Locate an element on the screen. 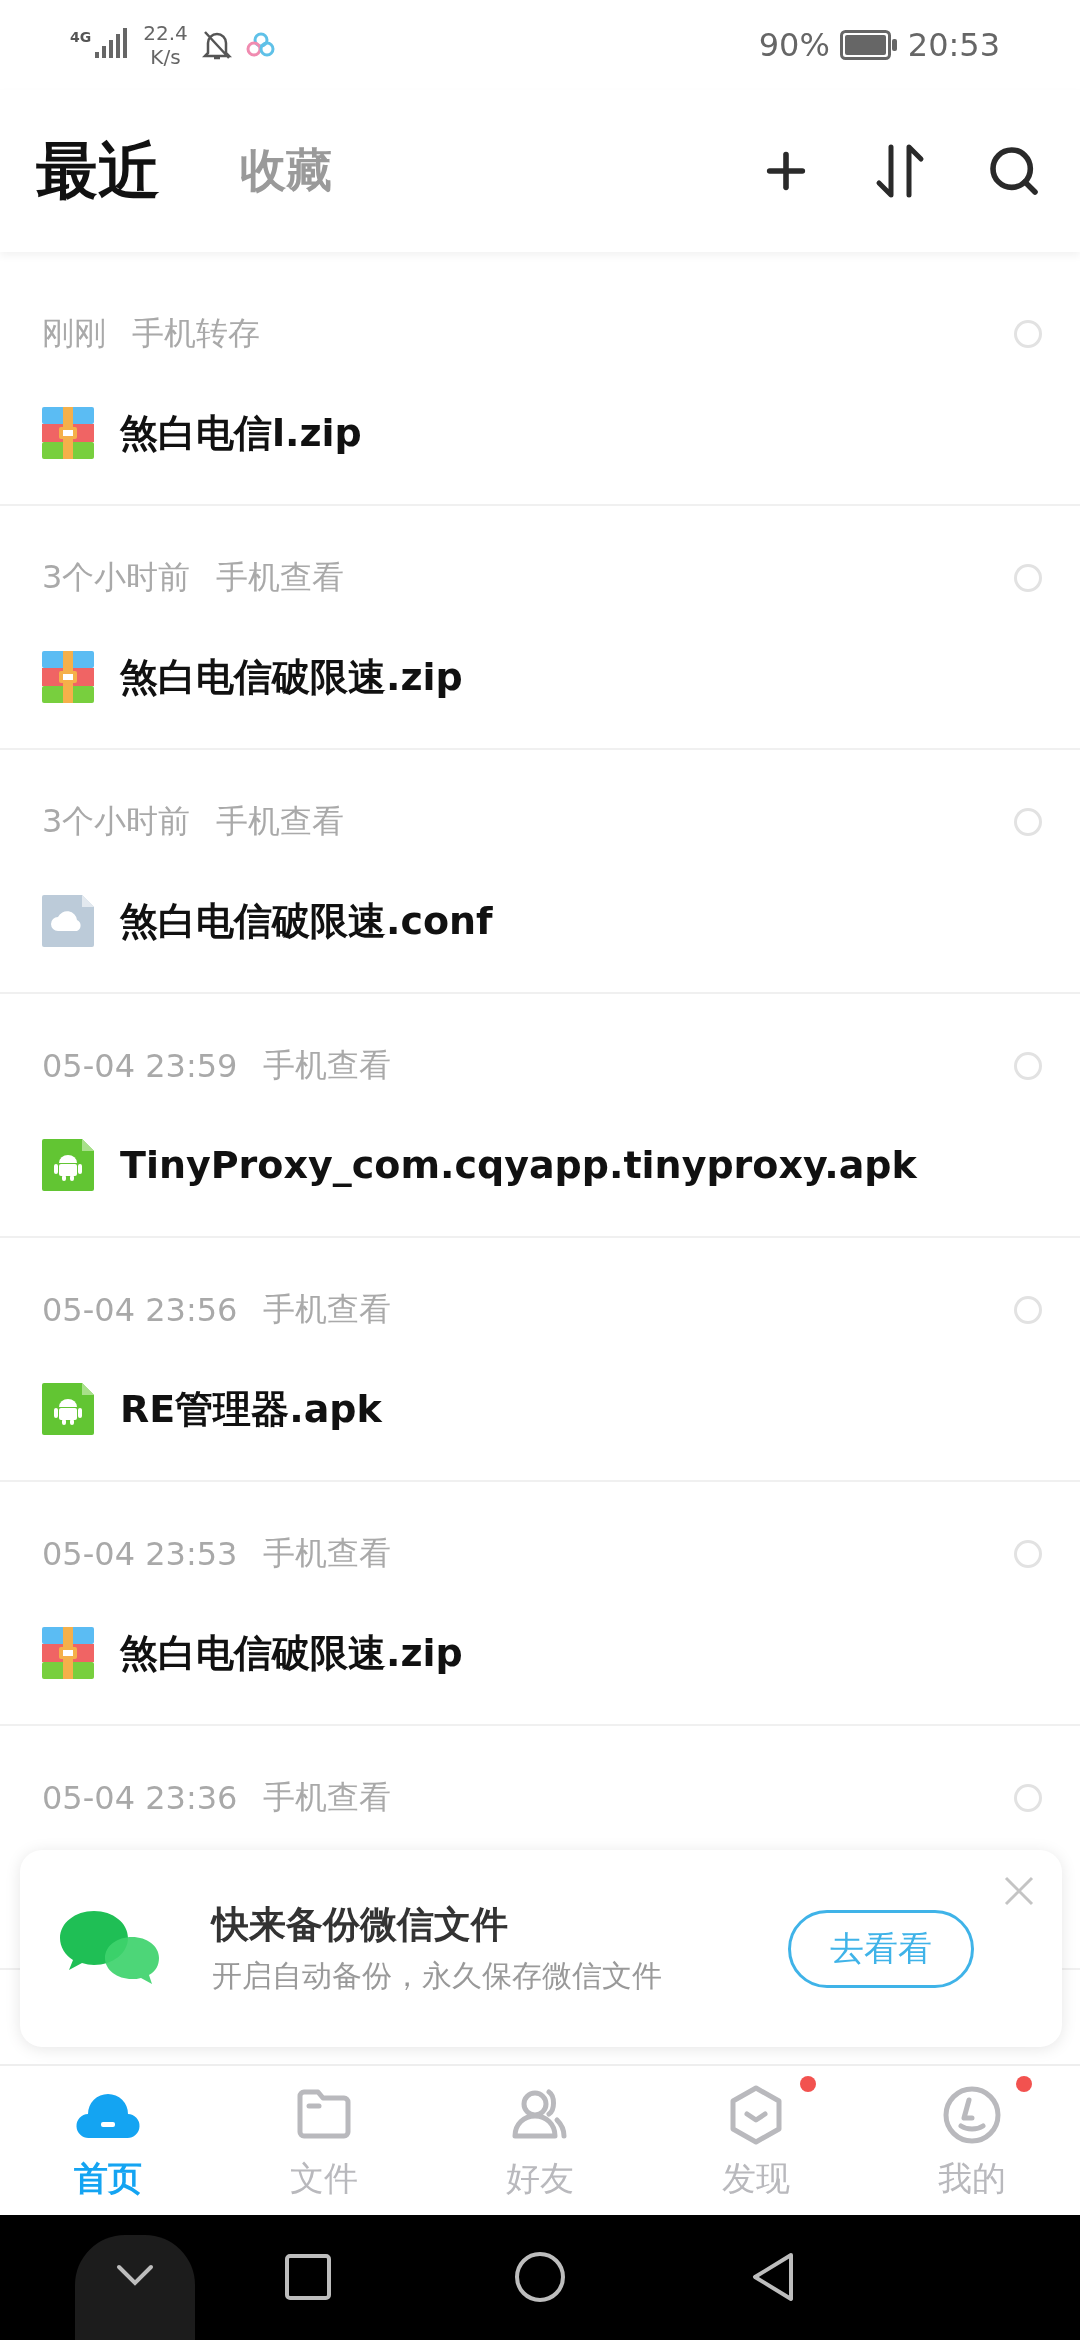 The height and width of the screenshot is (2340, 1080). file-time: 05-04 23:59 is located at coordinates (140, 1066).